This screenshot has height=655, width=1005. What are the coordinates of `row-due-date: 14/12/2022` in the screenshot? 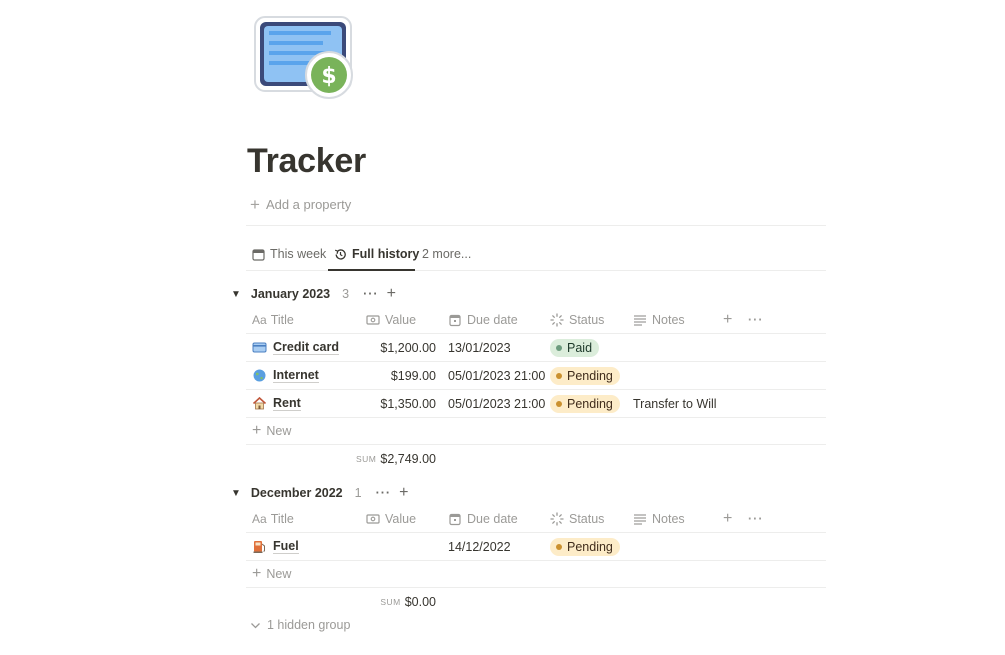 It's located at (479, 546).